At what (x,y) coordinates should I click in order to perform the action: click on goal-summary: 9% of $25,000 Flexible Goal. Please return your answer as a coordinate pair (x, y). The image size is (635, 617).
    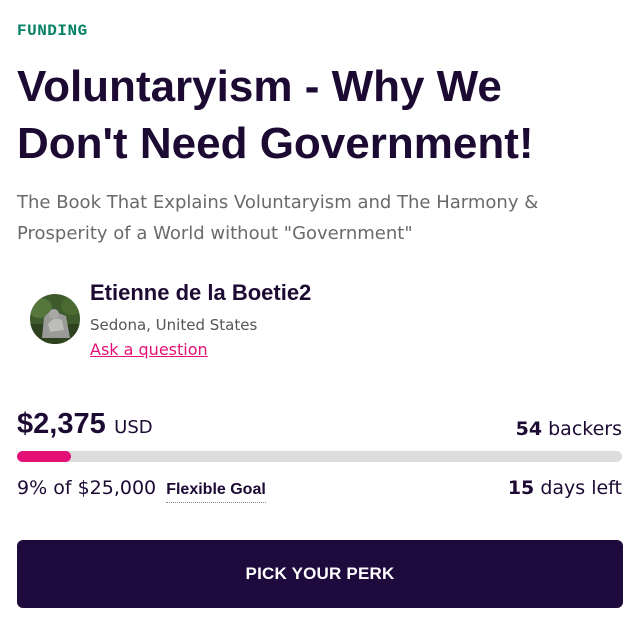
    Looking at the image, I should click on (141, 490).